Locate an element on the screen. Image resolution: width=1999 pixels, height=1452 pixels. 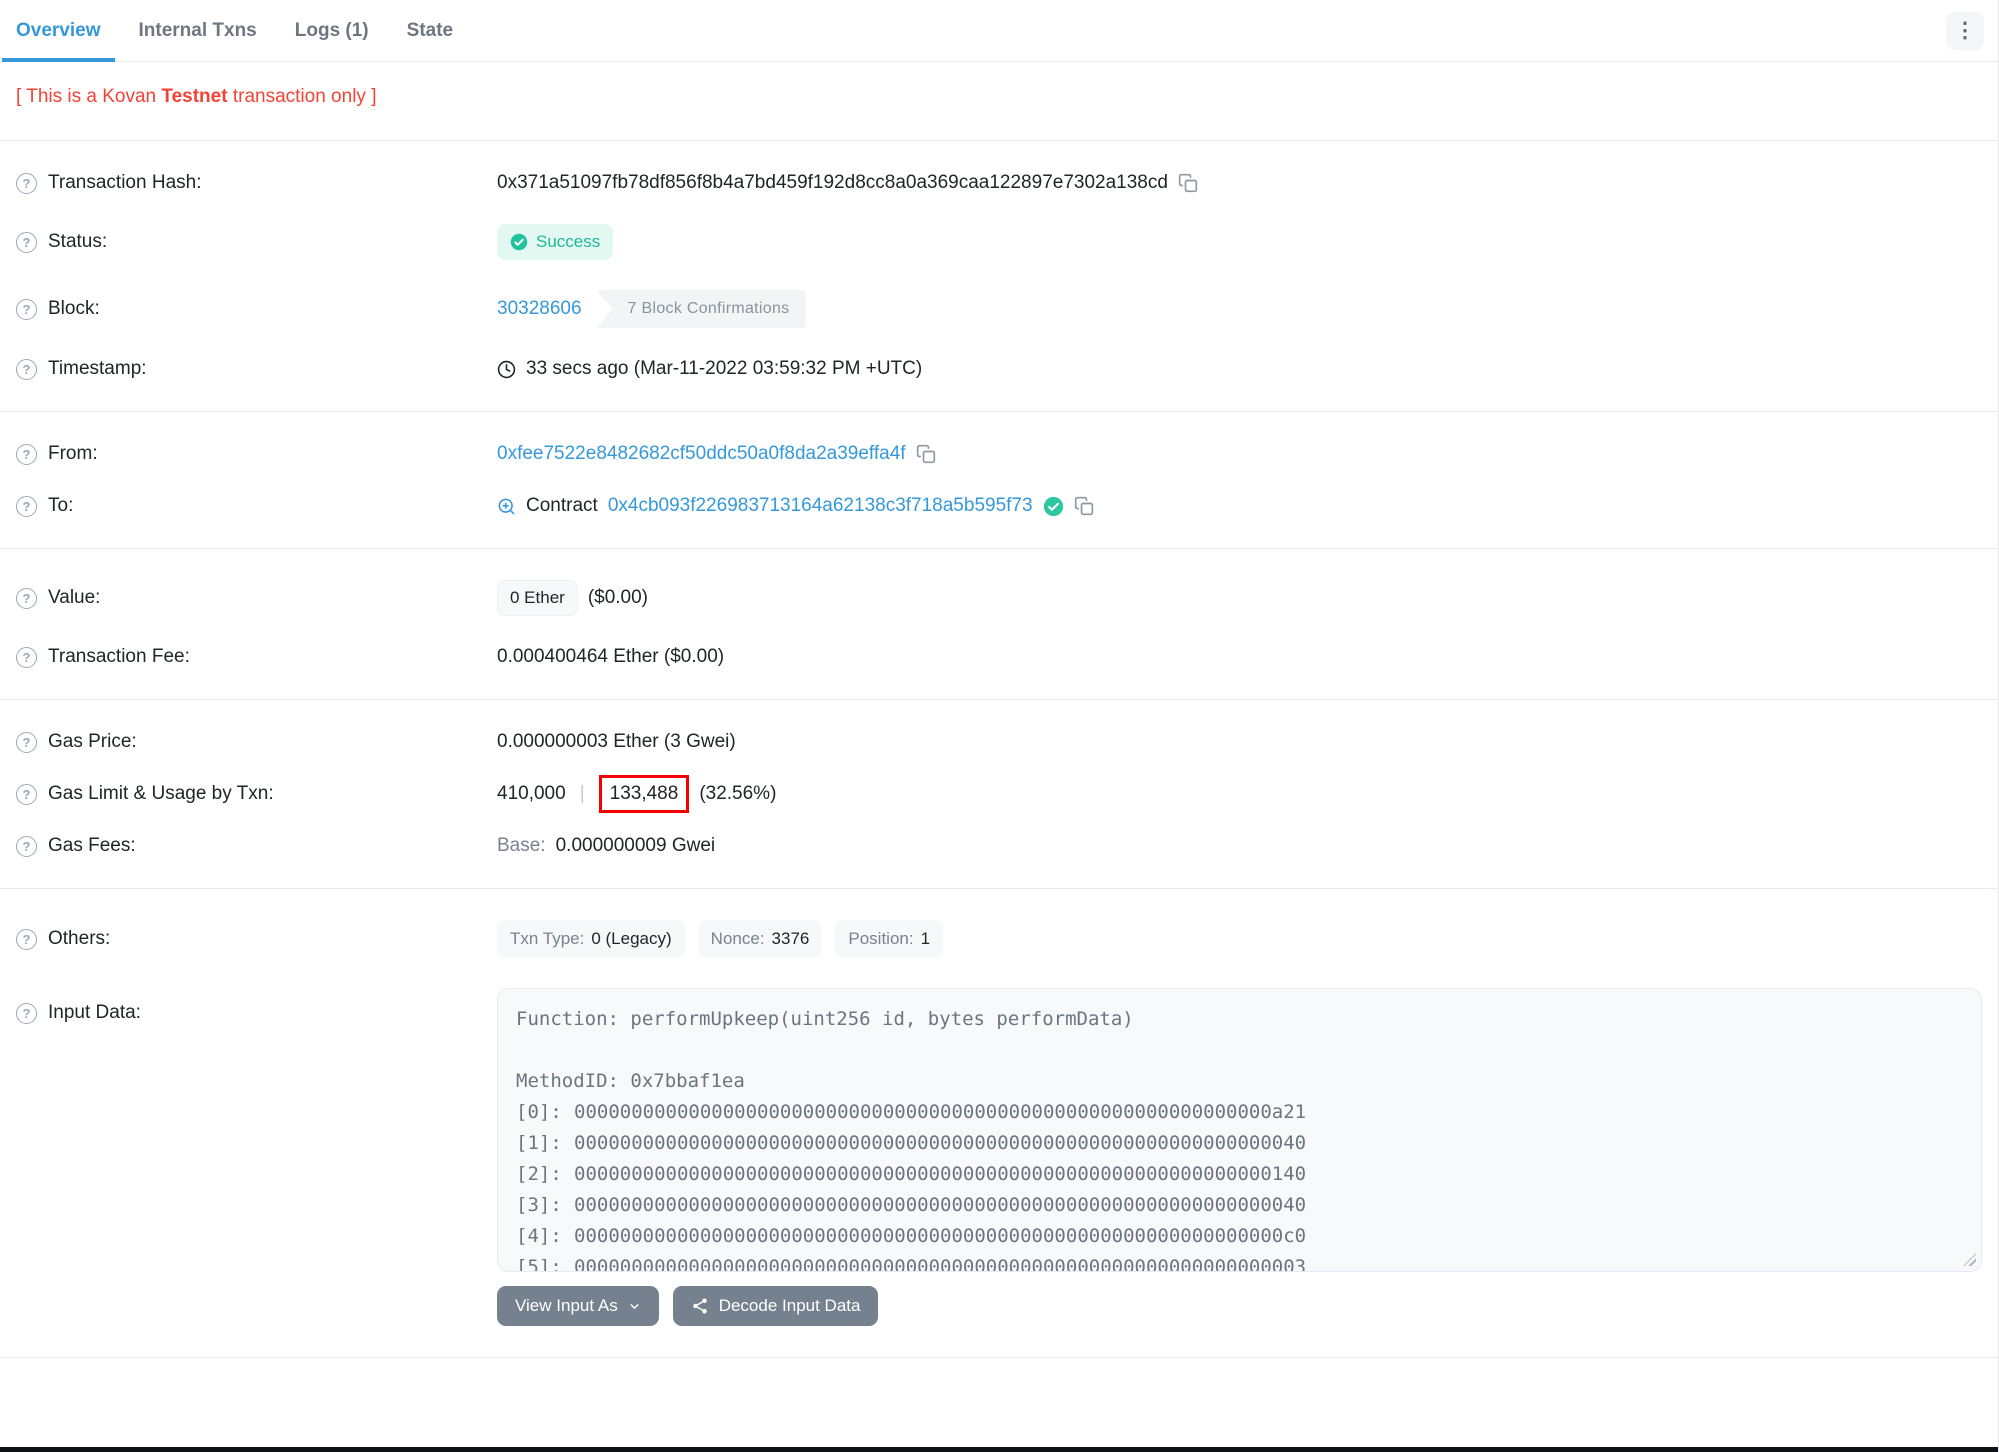
gas-used-value: 133,488 is located at coordinates (644, 793).